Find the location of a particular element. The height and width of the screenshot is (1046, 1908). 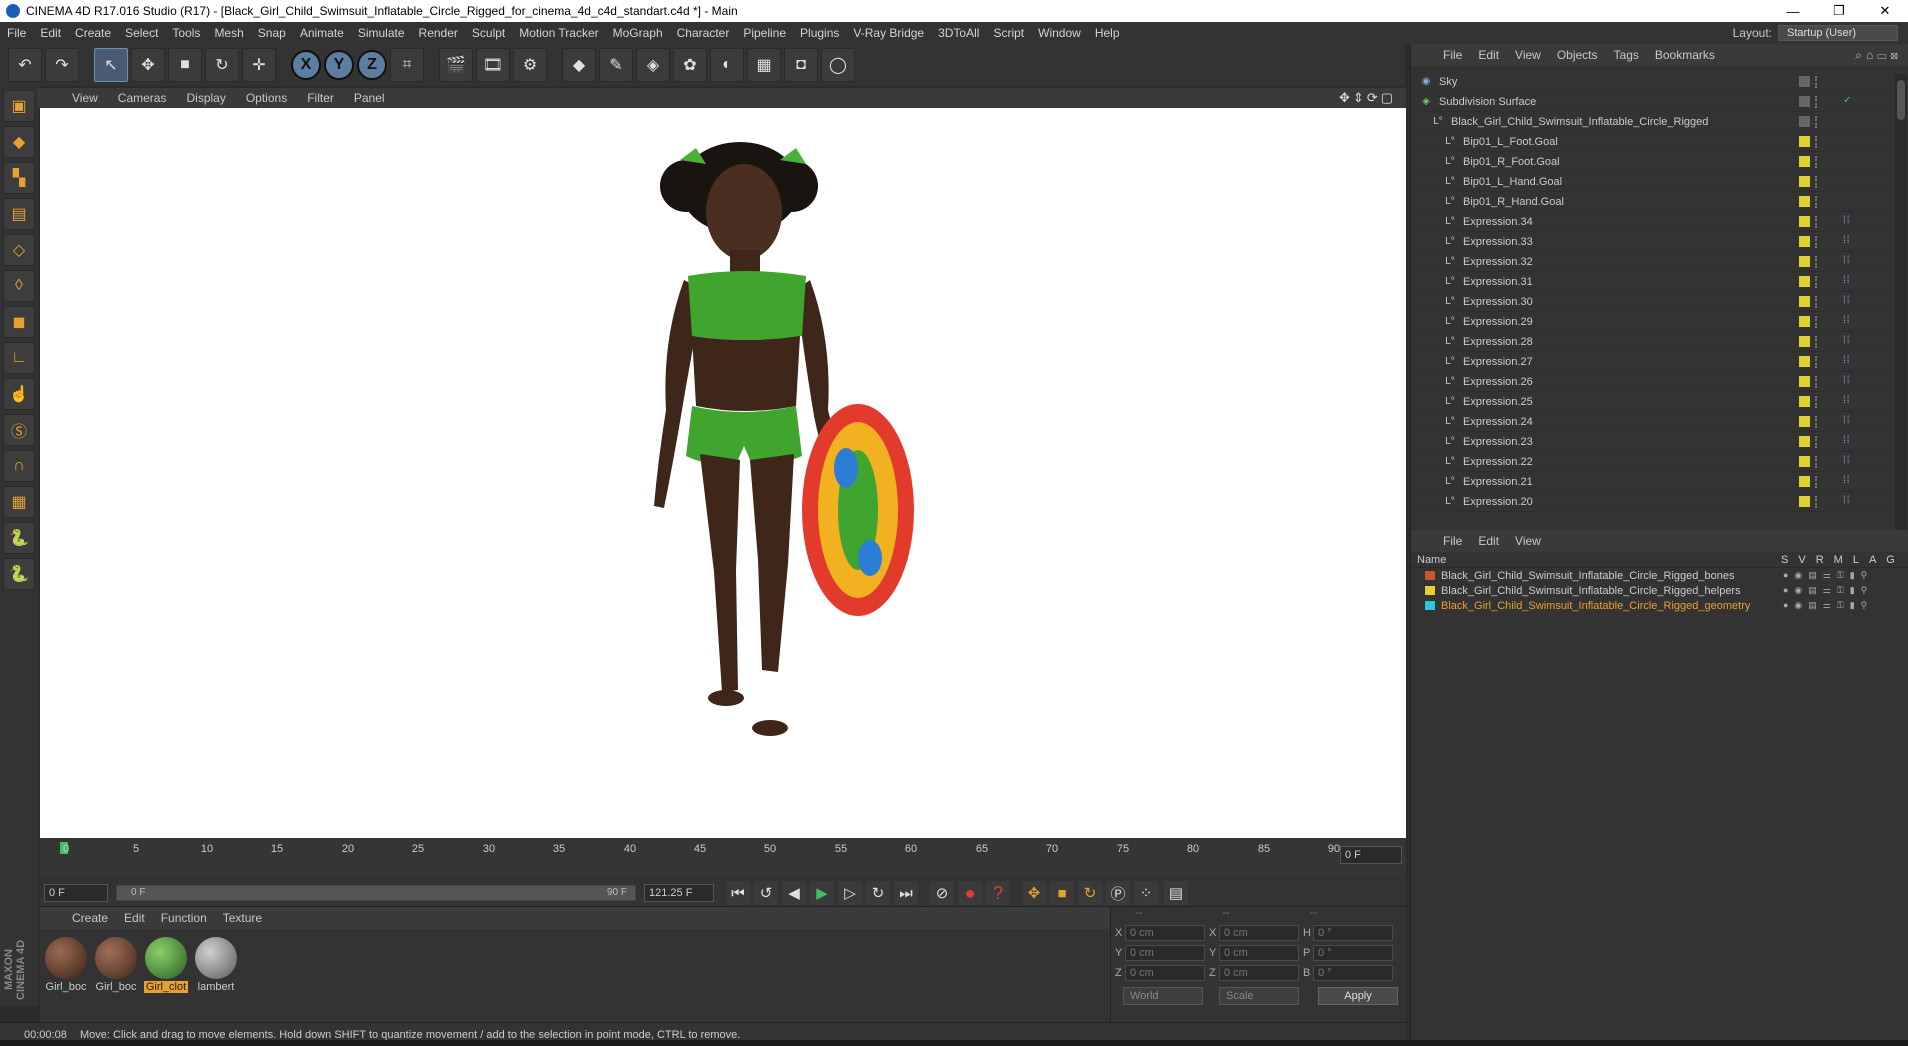

object-manager-icons: ⌕⌂▭⊠ is located at coordinates (1881, 55).